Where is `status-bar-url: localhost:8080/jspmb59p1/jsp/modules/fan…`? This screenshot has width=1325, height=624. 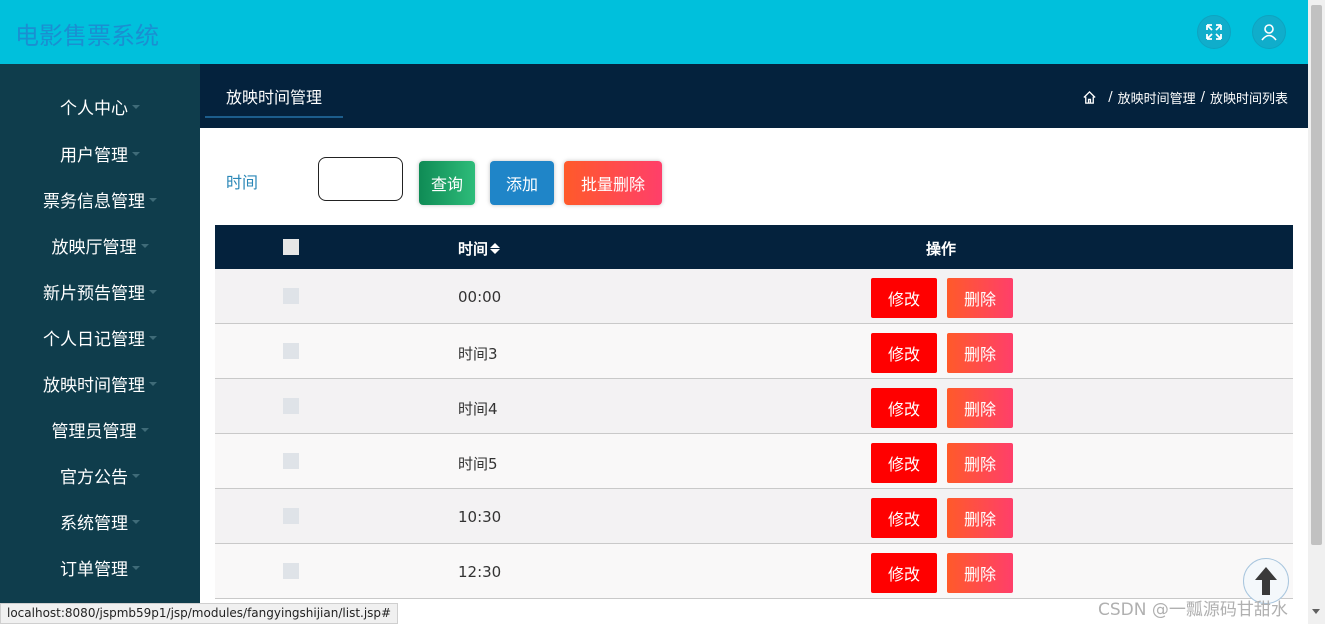
status-bar-url: localhost:8080/jspmb59p1/jsp/modules/fan… is located at coordinates (199, 613).